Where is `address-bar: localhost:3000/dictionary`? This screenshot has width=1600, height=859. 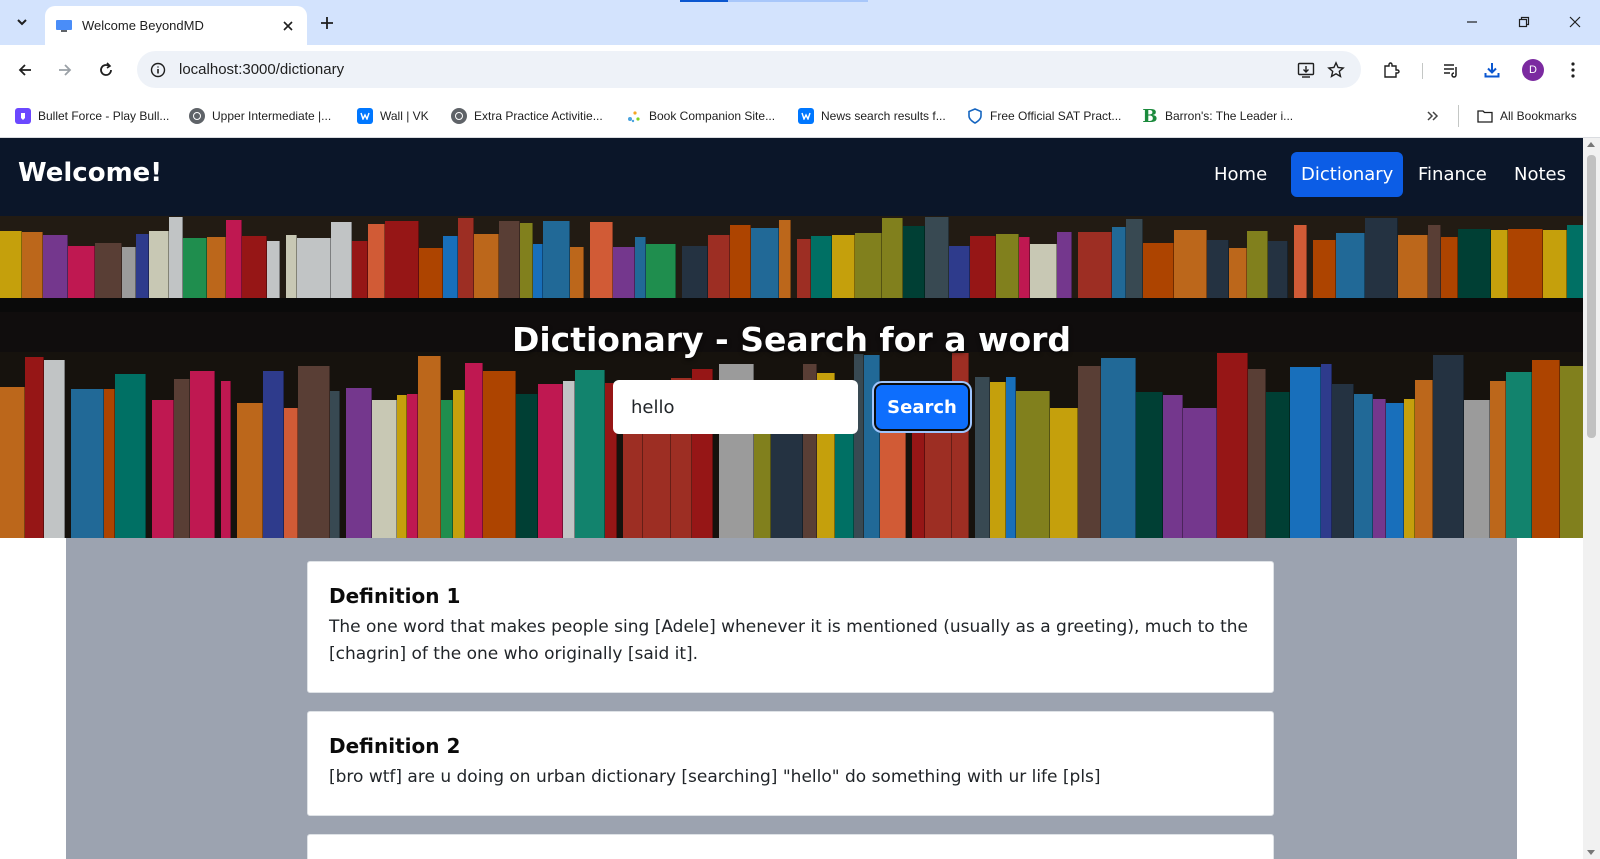
address-bar: localhost:3000/dictionary is located at coordinates (749, 69).